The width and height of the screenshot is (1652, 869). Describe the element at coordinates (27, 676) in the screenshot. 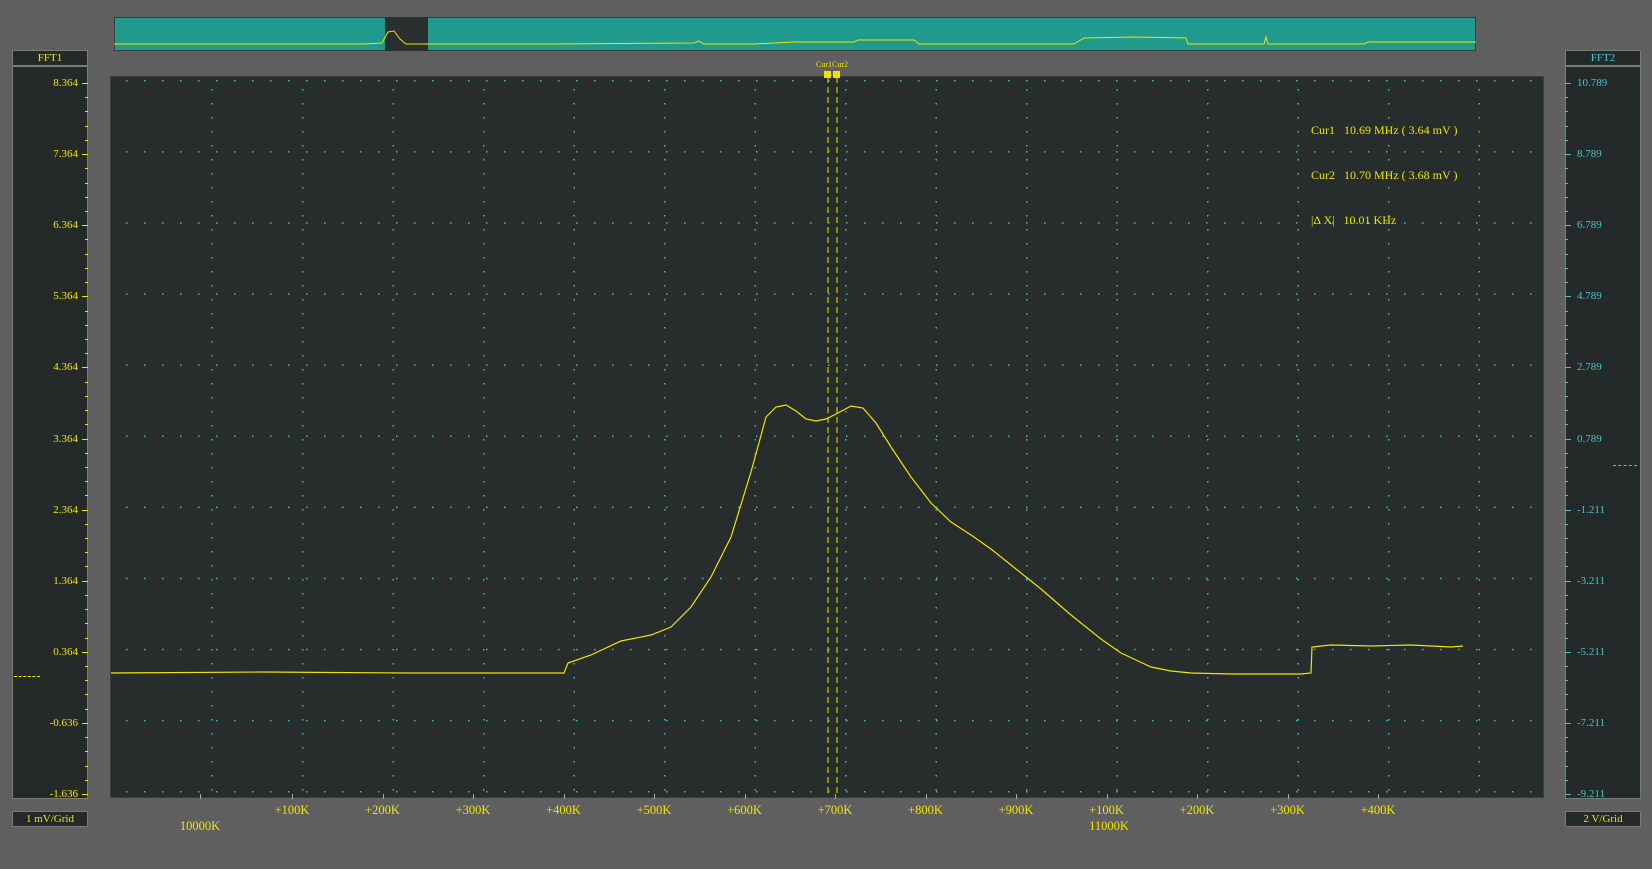

I see `left-zero-marker` at that location.